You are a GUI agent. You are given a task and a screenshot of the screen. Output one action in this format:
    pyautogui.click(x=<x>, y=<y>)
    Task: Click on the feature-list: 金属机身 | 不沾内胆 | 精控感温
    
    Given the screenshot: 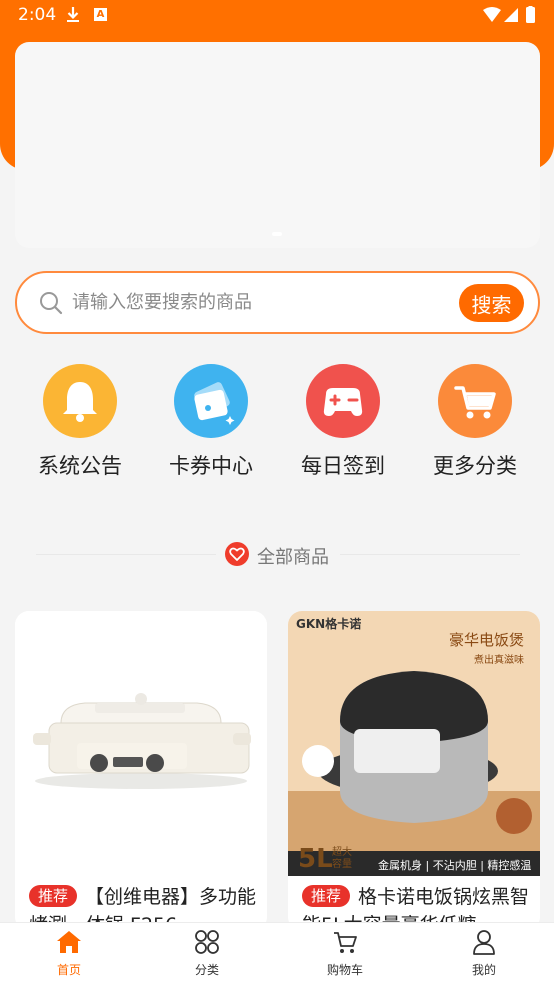 What is the action you would take?
    pyautogui.click(x=455, y=865)
    